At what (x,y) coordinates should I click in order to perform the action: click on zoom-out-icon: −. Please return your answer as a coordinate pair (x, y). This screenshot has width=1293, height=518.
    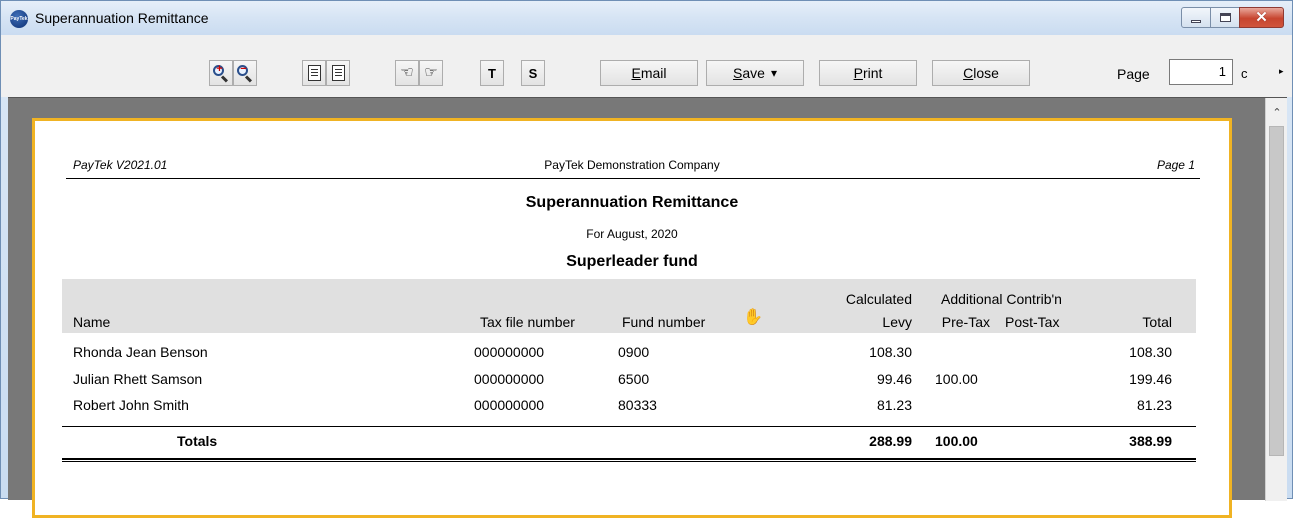
    Looking at the image, I should click on (245, 73).